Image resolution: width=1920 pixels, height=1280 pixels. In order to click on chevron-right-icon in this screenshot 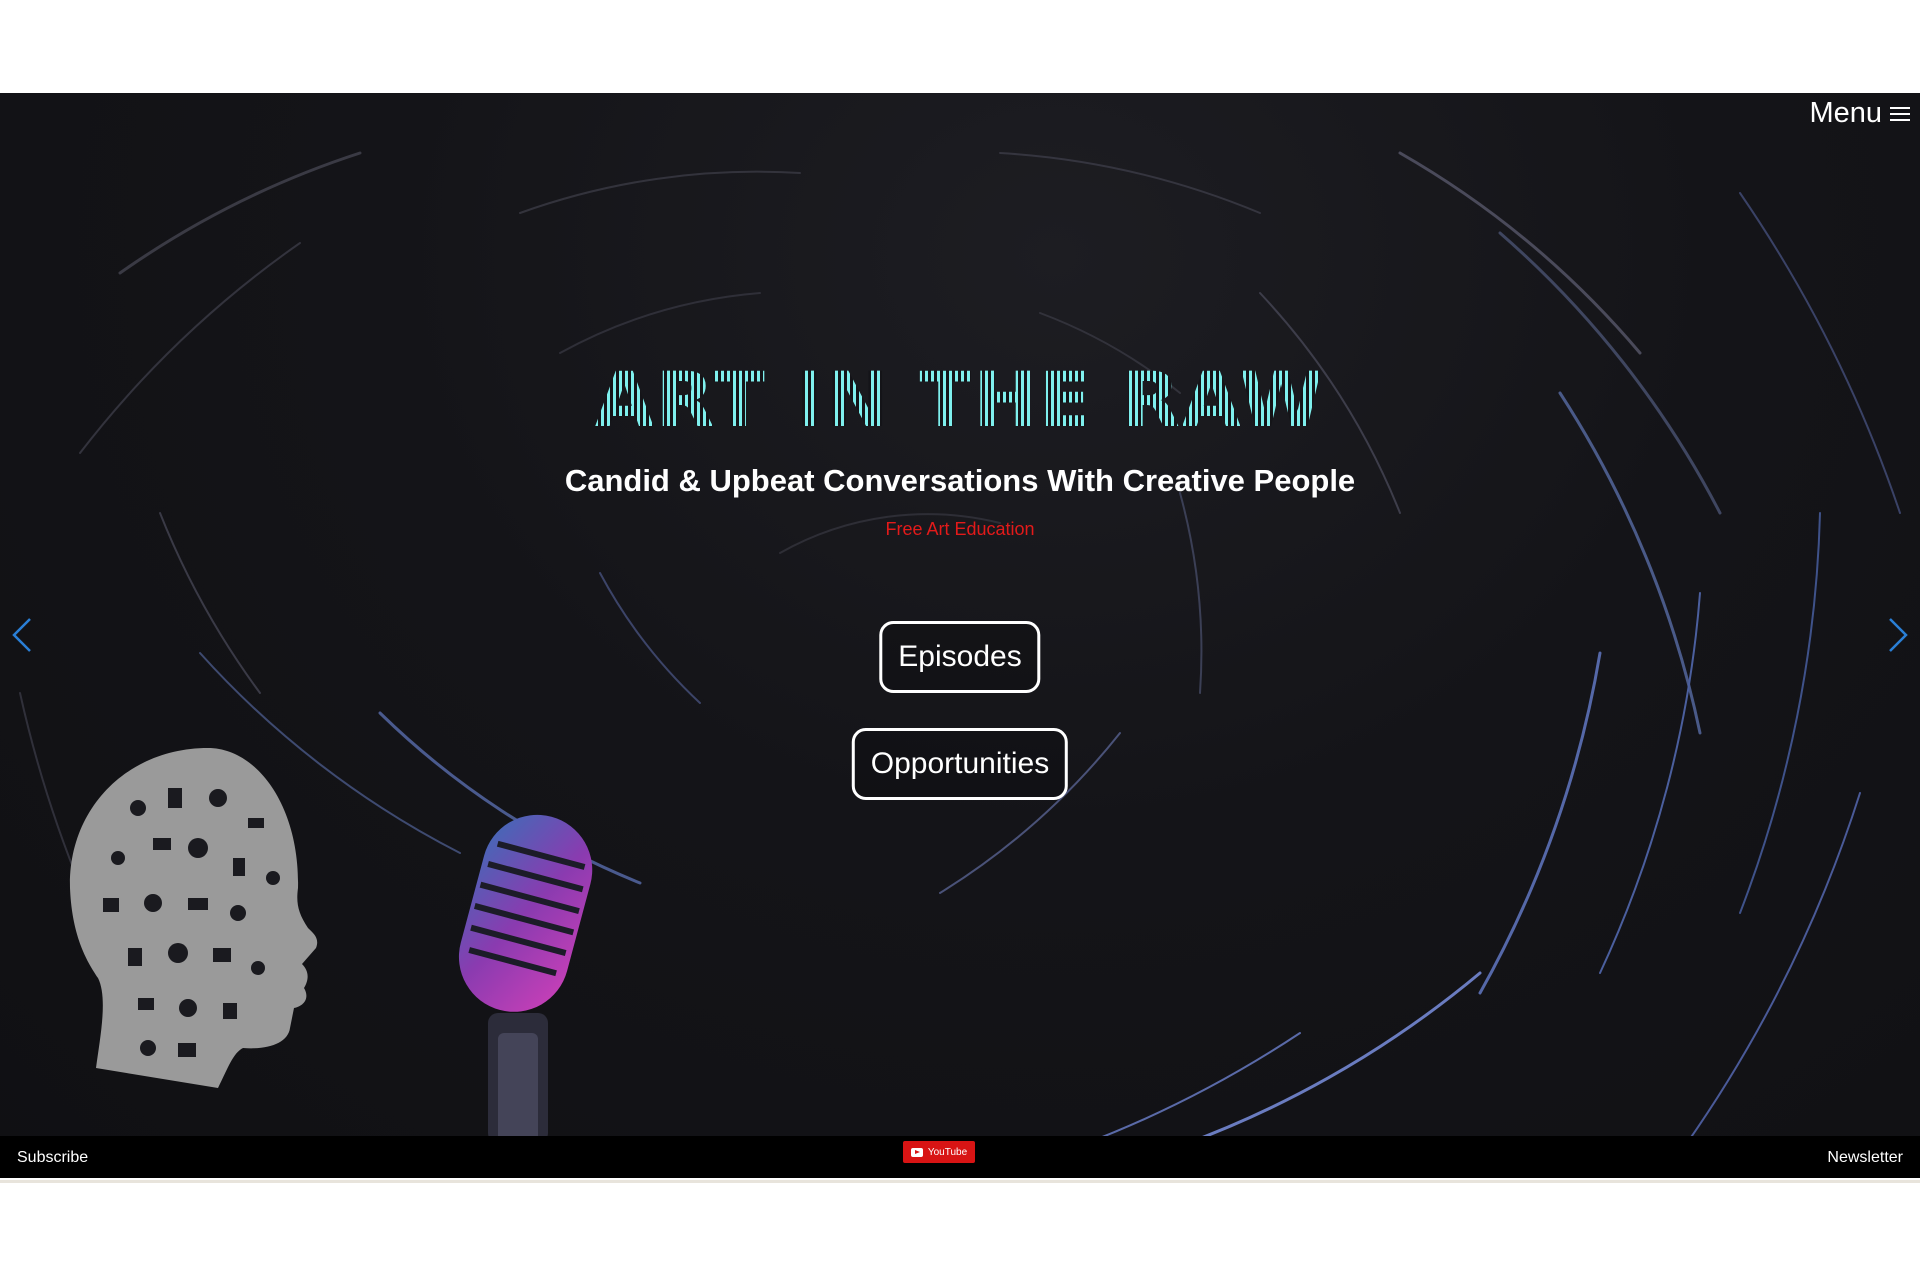, I will do `click(1897, 635)`.